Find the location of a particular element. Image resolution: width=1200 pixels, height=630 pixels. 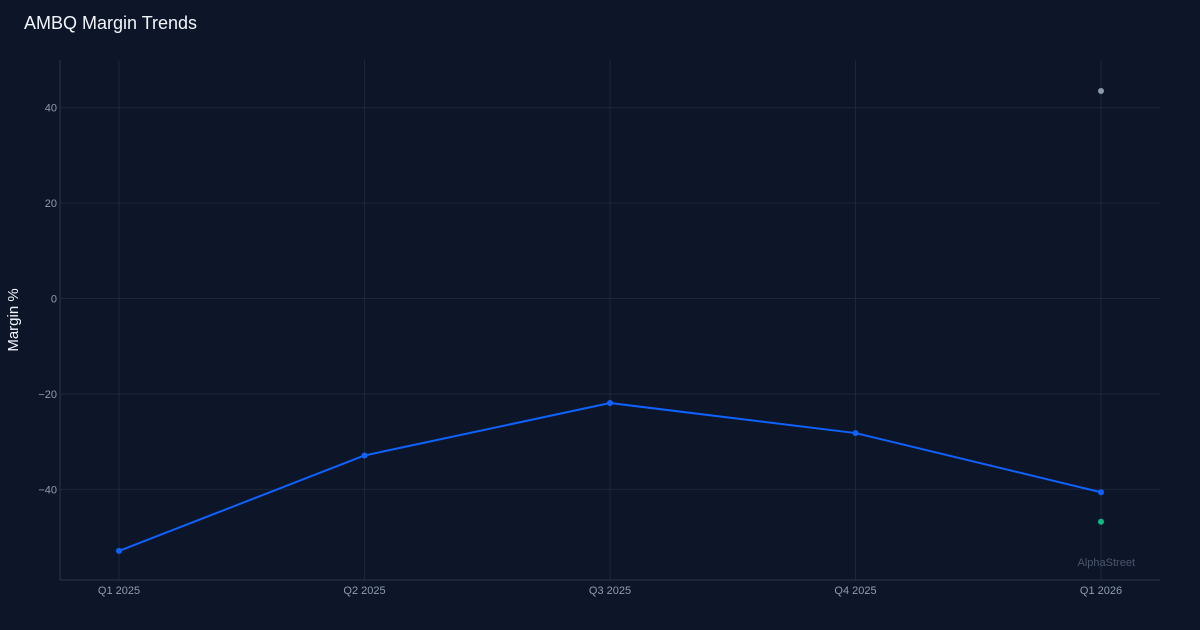

x-tick-label: Q1 2025 is located at coordinates (119, 591).